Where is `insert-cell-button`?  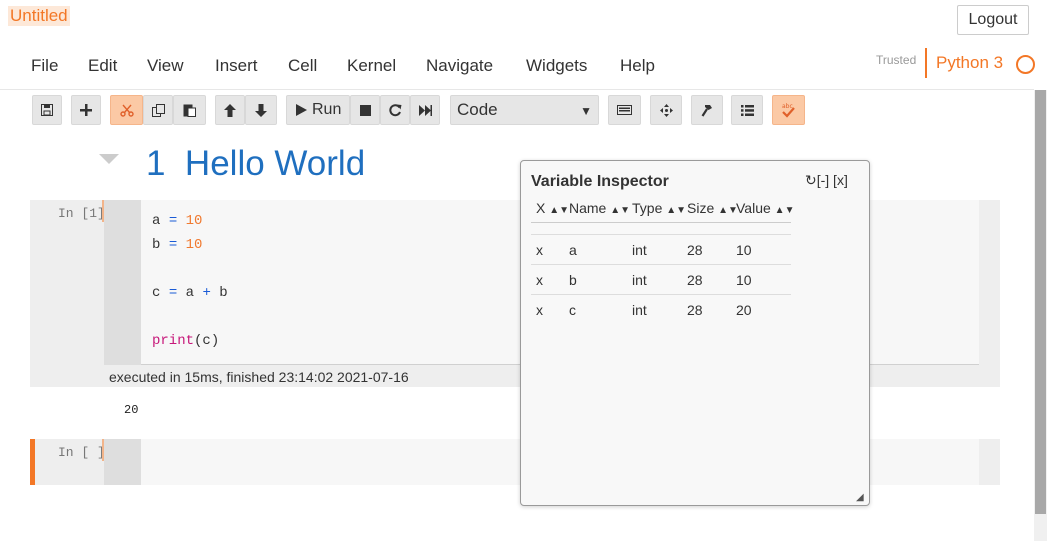 insert-cell-button is located at coordinates (86, 110).